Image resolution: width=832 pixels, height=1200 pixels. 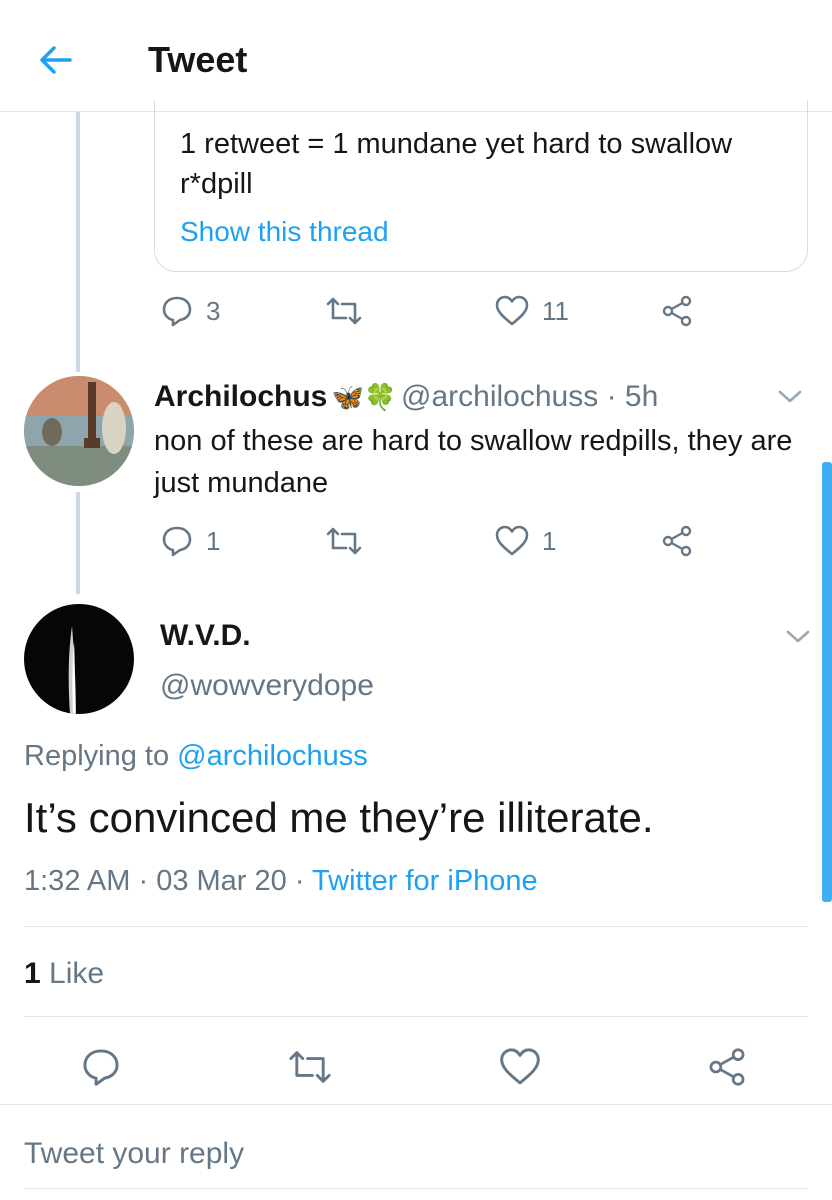 What do you see at coordinates (549, 540) in the screenshot?
I see `like-count: 1` at bounding box center [549, 540].